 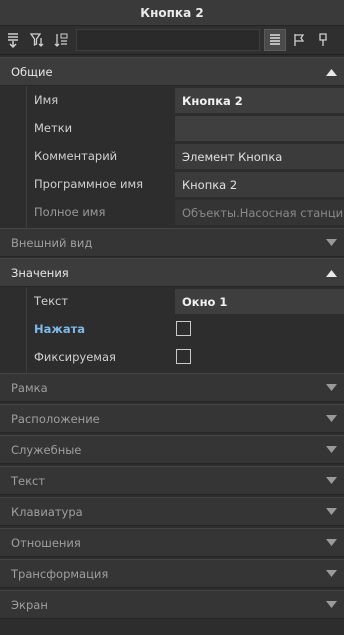 What do you see at coordinates (172, 272) in the screenshot?
I see `section-values: Значения` at bounding box center [172, 272].